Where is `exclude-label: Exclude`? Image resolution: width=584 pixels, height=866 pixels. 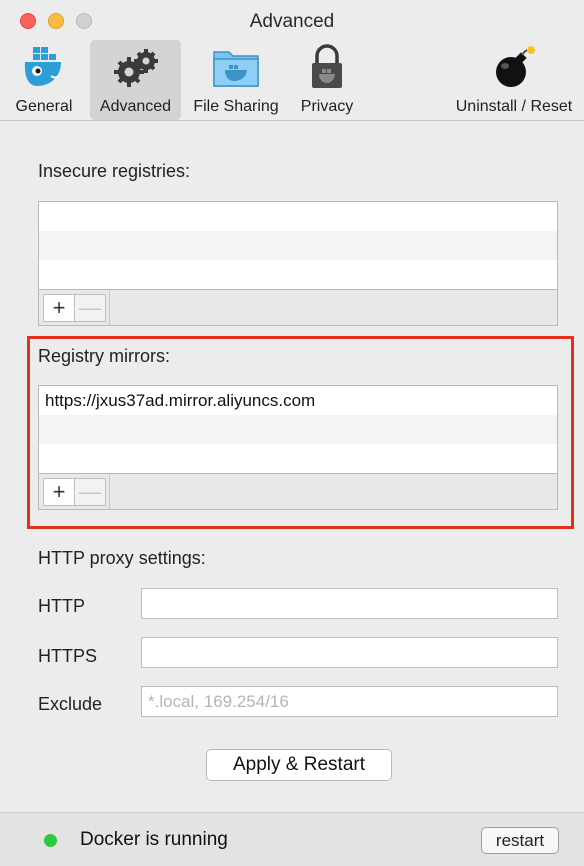
exclude-label: Exclude is located at coordinates (70, 704).